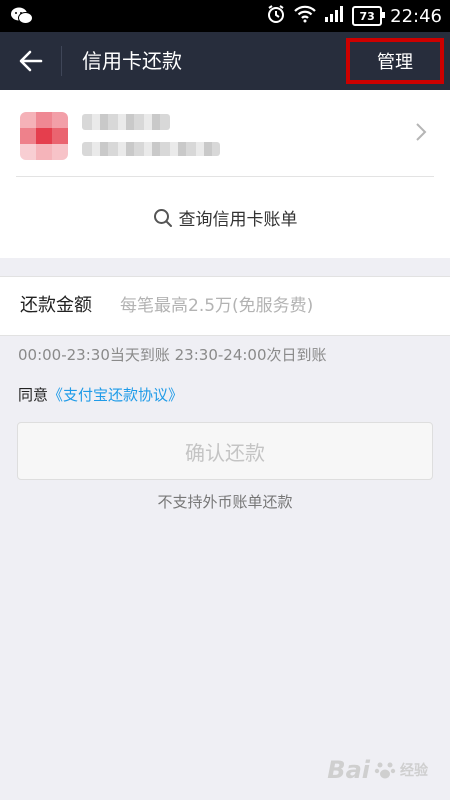 The width and height of the screenshot is (450, 800). Describe the element at coordinates (33, 395) in the screenshot. I see `agree-prefix: 同意` at that location.